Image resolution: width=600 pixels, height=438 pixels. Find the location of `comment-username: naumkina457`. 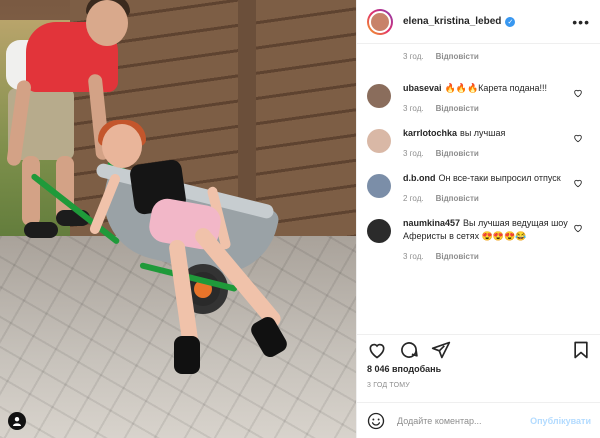

comment-username: naumkina457 is located at coordinates (431, 223).